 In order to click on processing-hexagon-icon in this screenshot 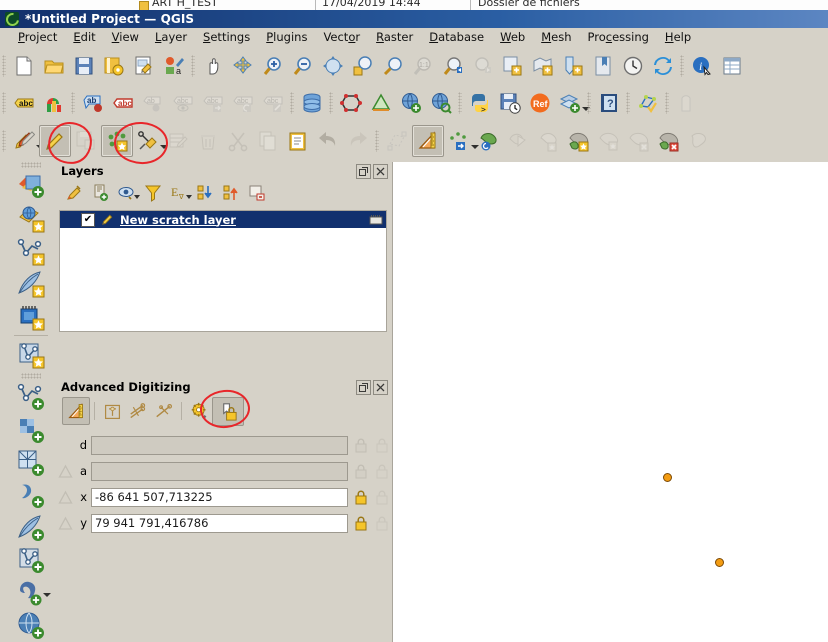, I will do `click(351, 103)`.